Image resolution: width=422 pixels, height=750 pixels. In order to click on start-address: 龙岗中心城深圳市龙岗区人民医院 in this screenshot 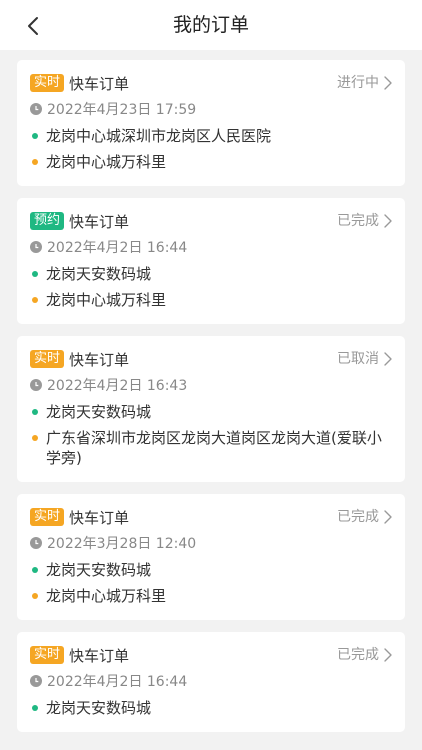, I will do `click(211, 136)`.